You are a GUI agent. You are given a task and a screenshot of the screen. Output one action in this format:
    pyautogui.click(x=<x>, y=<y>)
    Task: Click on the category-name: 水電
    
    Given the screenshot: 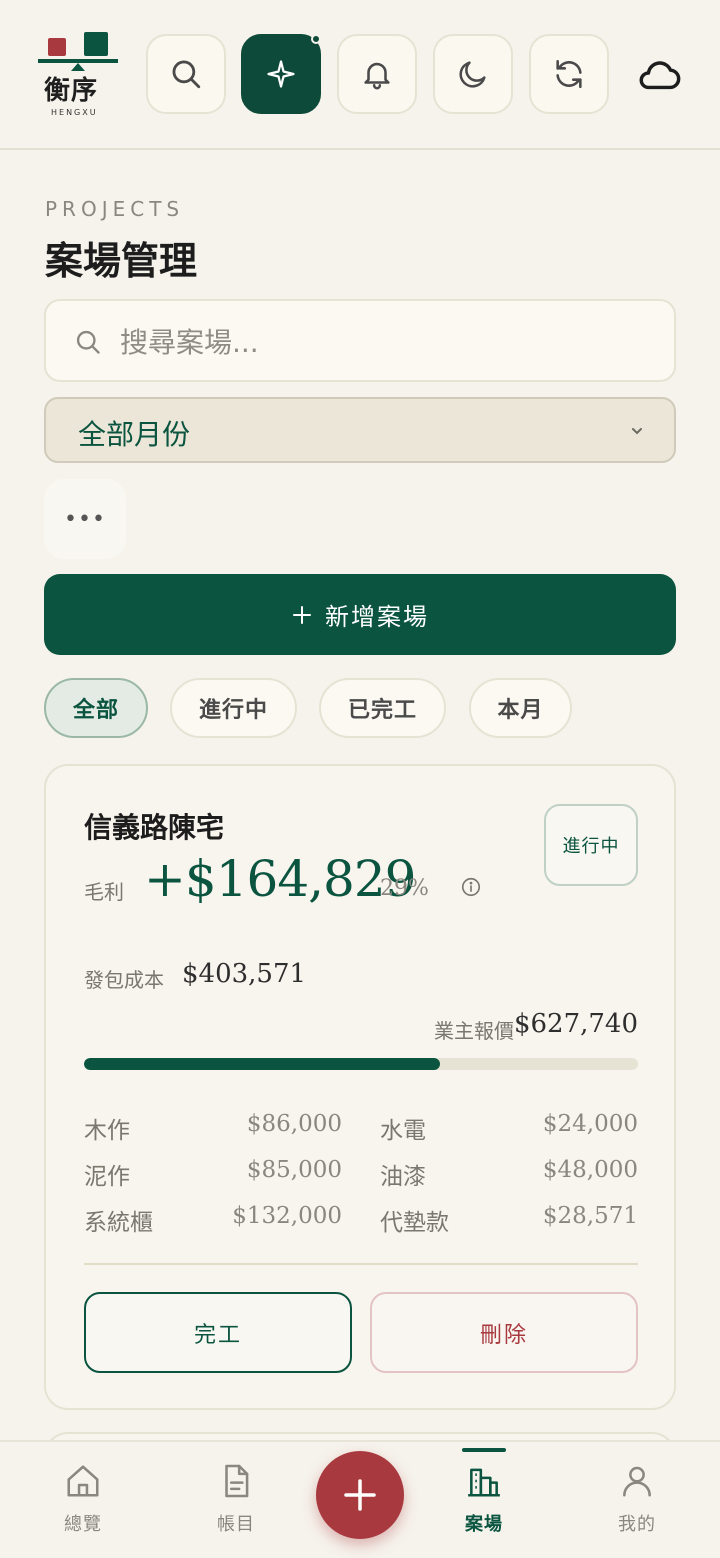 What is the action you would take?
    pyautogui.click(x=403, y=1131)
    